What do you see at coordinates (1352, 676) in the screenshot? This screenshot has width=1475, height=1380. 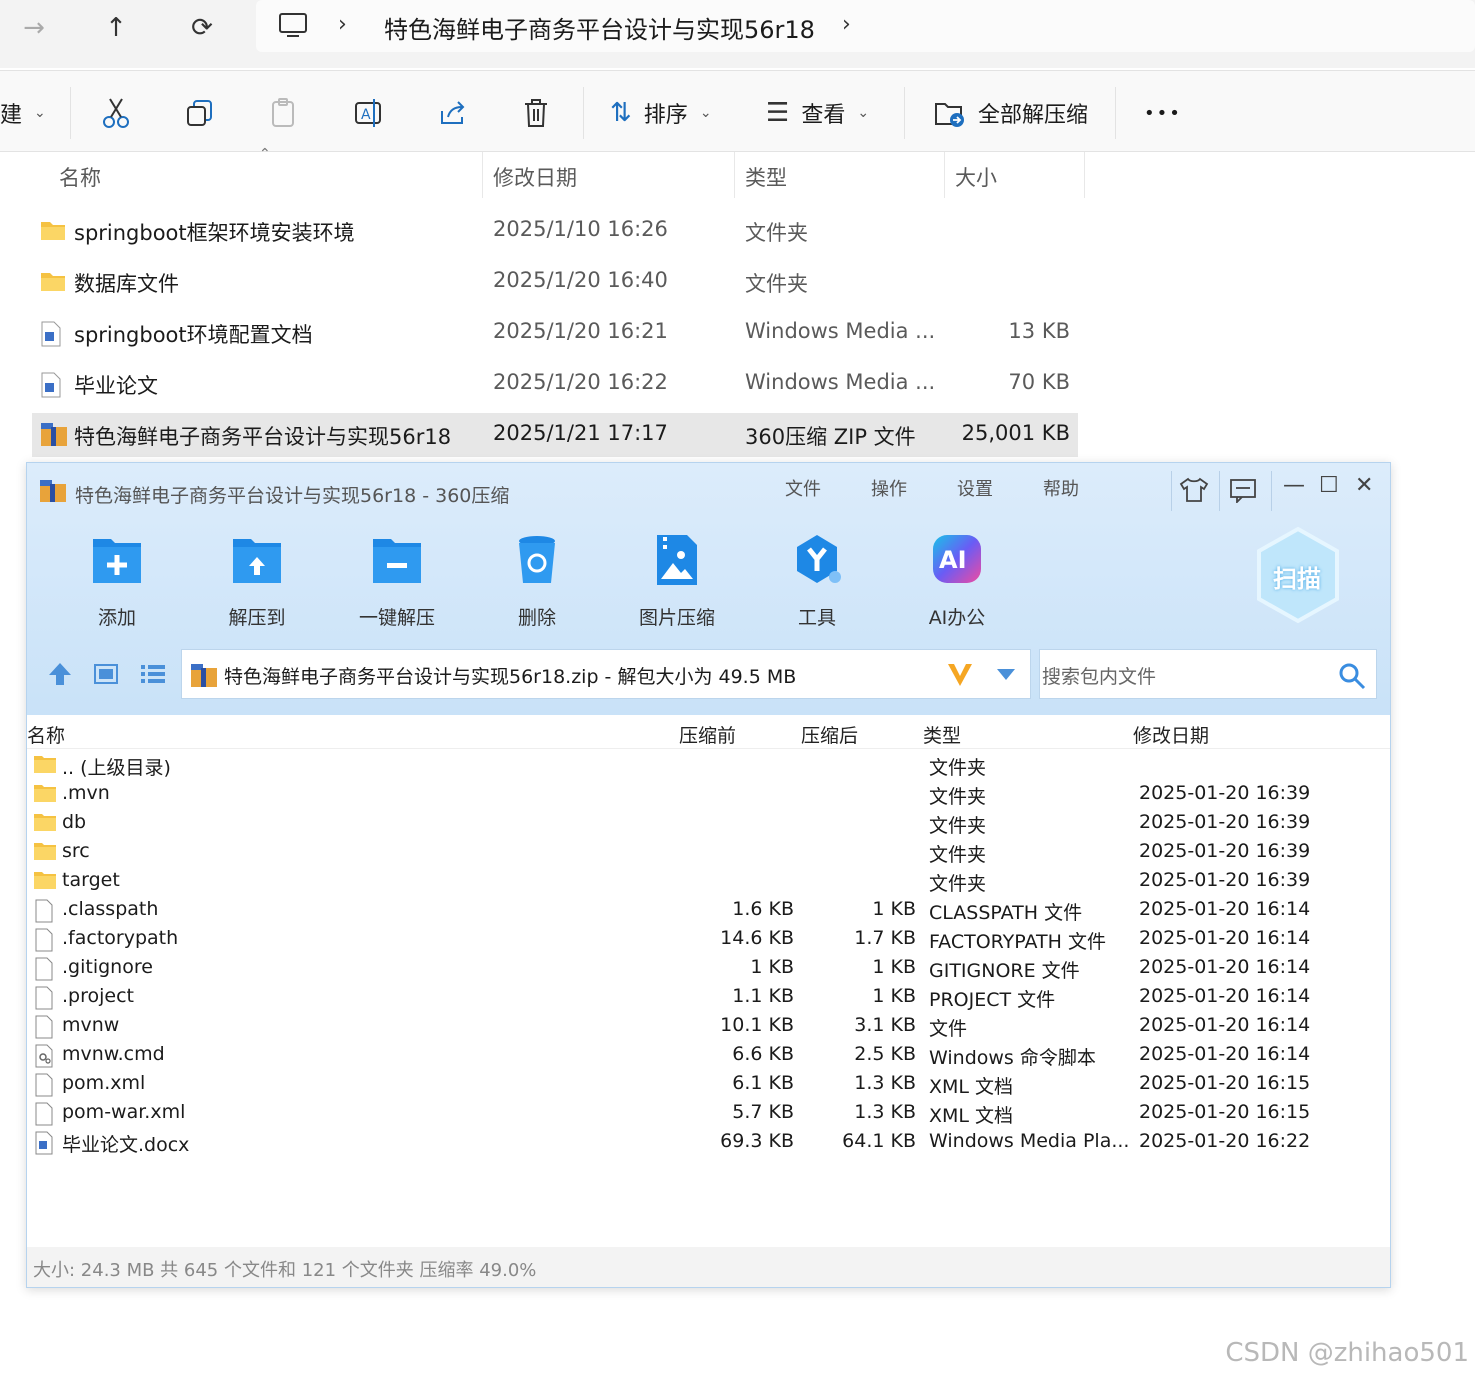 I see `search-icon` at bounding box center [1352, 676].